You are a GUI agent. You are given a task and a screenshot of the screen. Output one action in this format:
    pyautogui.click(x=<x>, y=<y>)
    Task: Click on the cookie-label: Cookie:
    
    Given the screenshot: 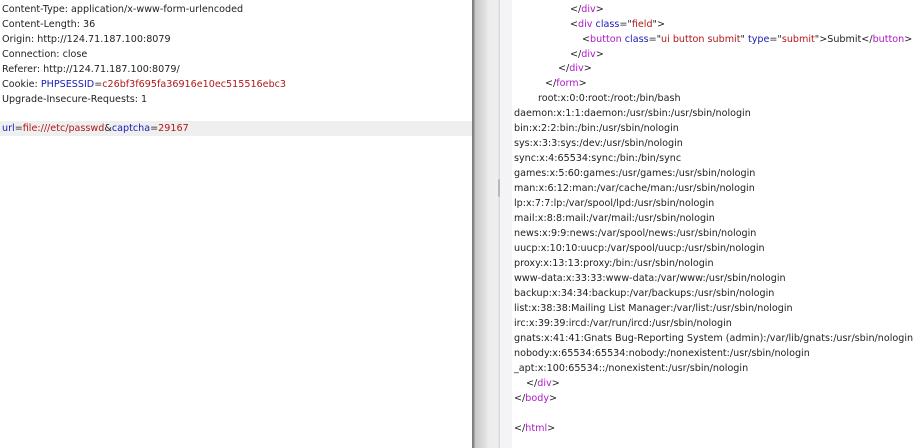 What is the action you would take?
    pyautogui.click(x=21, y=84)
    